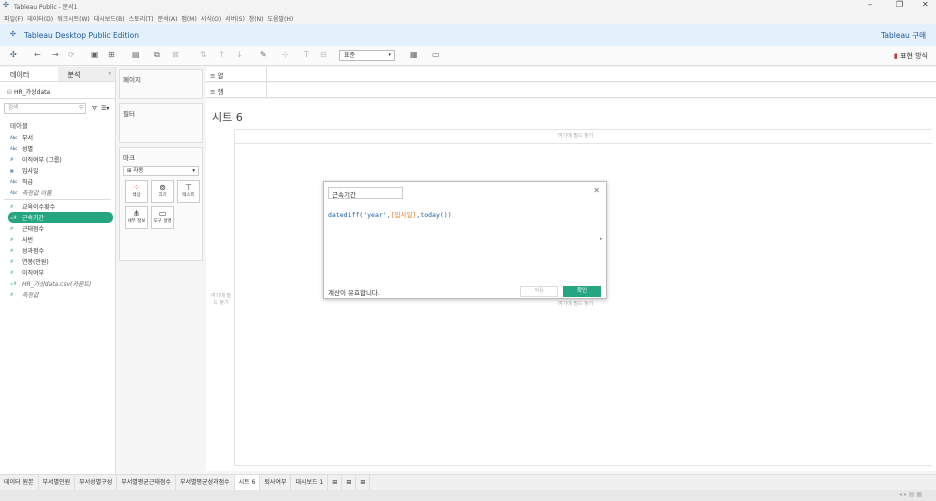 The width and height of the screenshot is (936, 501). I want to click on menu-item: 맵(M), so click(188, 18).